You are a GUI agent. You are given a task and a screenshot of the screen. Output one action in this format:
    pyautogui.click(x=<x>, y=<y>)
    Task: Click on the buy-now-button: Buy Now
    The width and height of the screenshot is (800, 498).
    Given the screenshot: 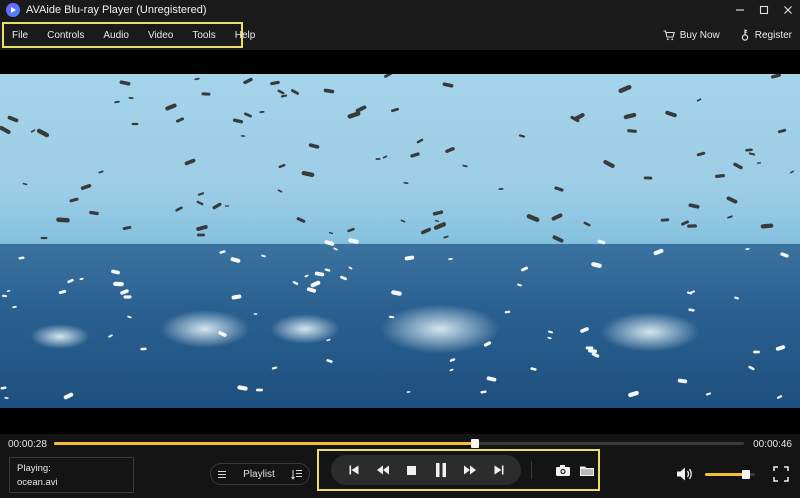 What is the action you would take?
    pyautogui.click(x=691, y=35)
    